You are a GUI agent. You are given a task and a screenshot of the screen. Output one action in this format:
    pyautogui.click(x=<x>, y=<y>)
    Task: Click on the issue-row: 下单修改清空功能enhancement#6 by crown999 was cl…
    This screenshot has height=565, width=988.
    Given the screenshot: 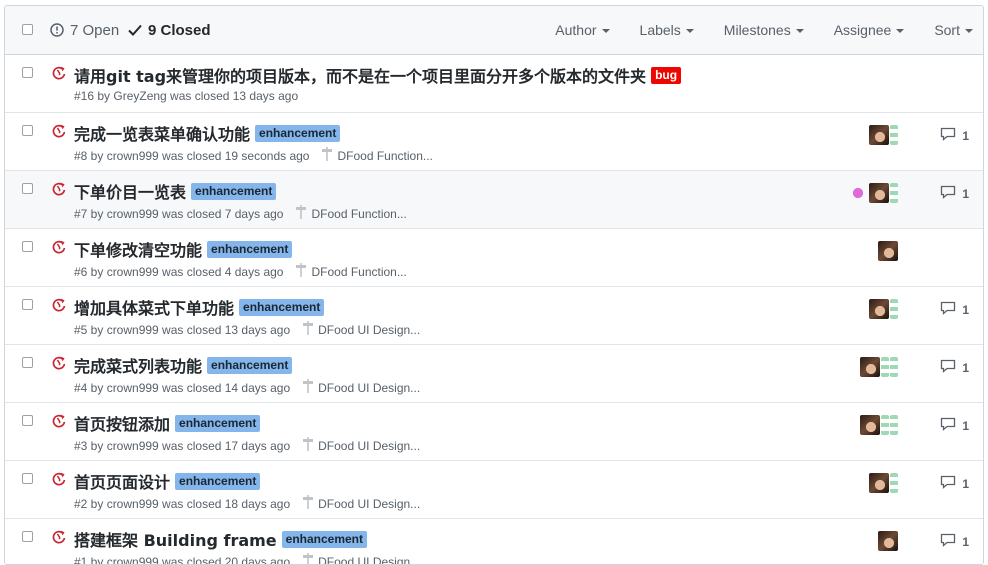 What is the action you would take?
    pyautogui.click(x=494, y=258)
    